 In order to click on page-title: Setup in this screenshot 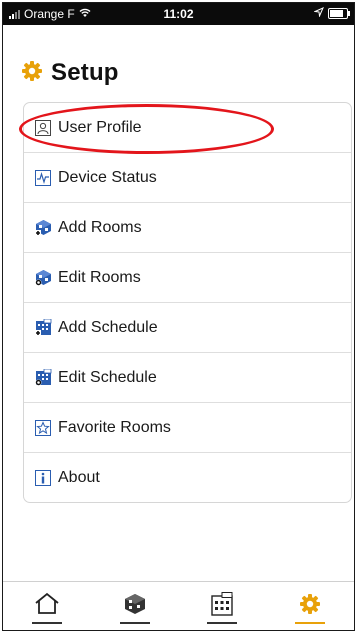, I will do `click(85, 72)`.